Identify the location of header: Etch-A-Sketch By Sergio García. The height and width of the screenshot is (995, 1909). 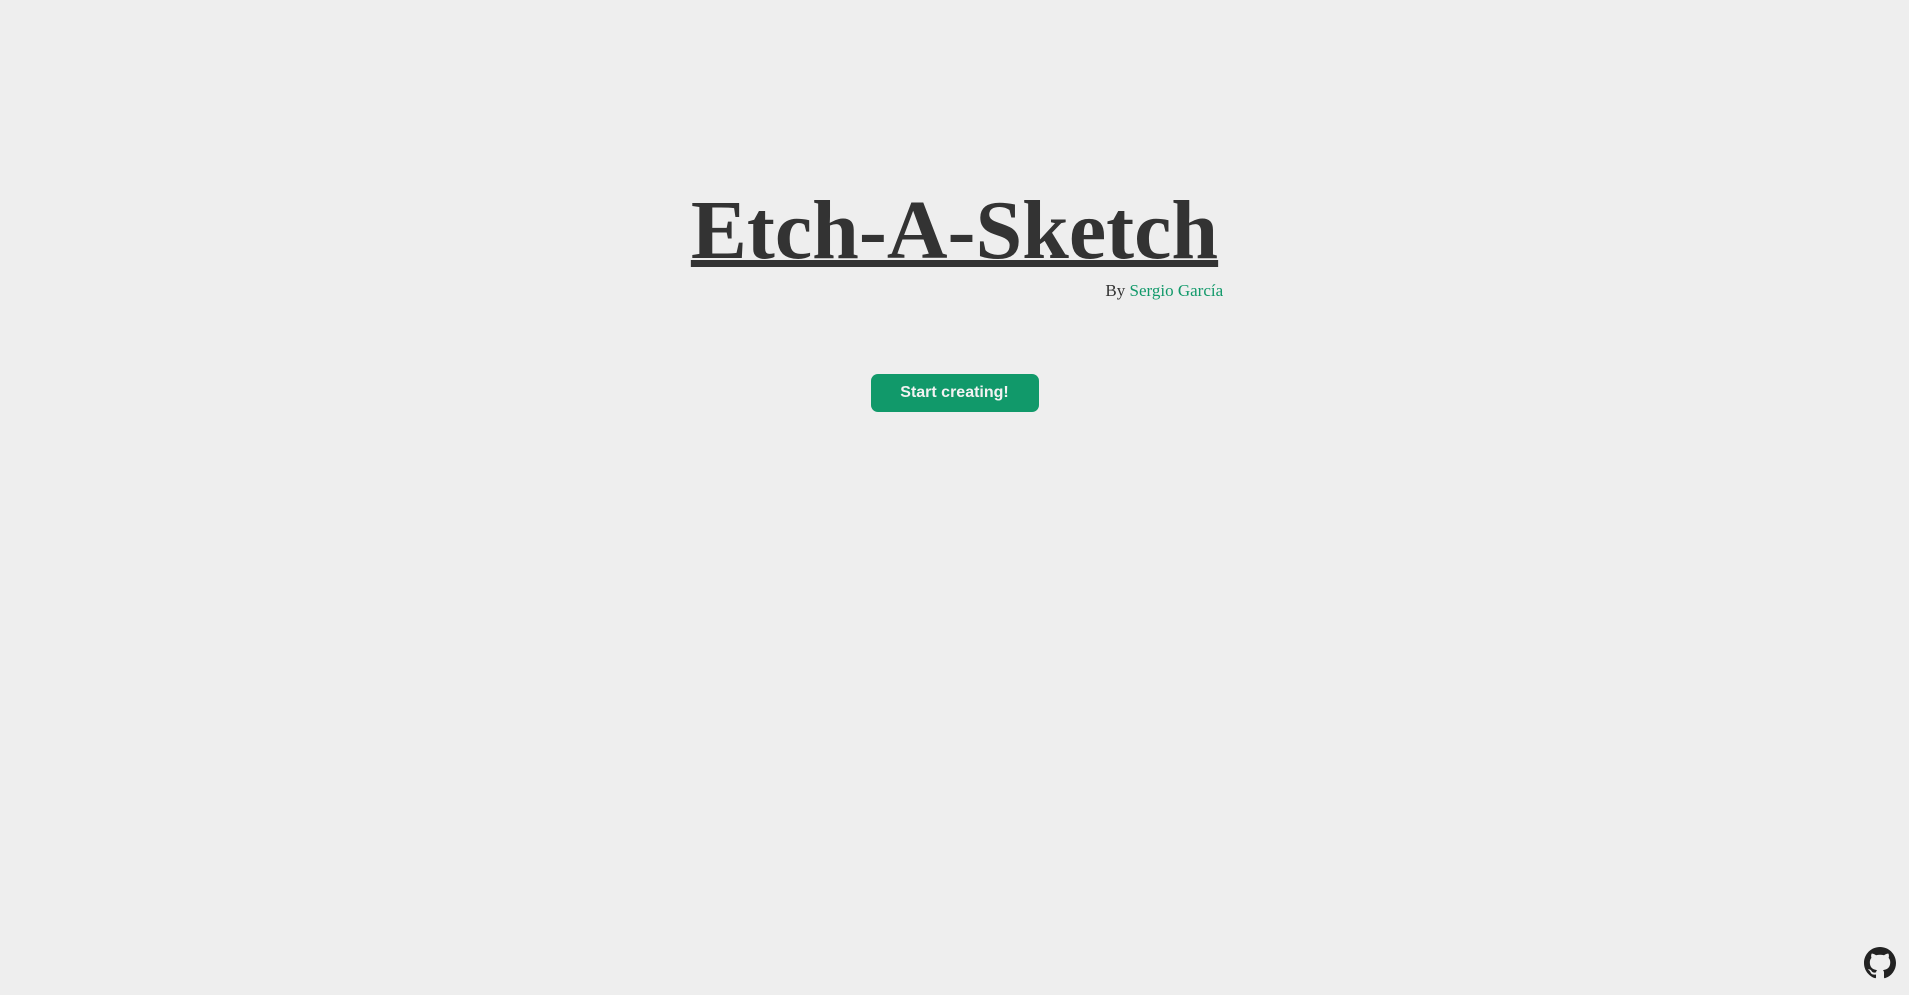
(954, 243).